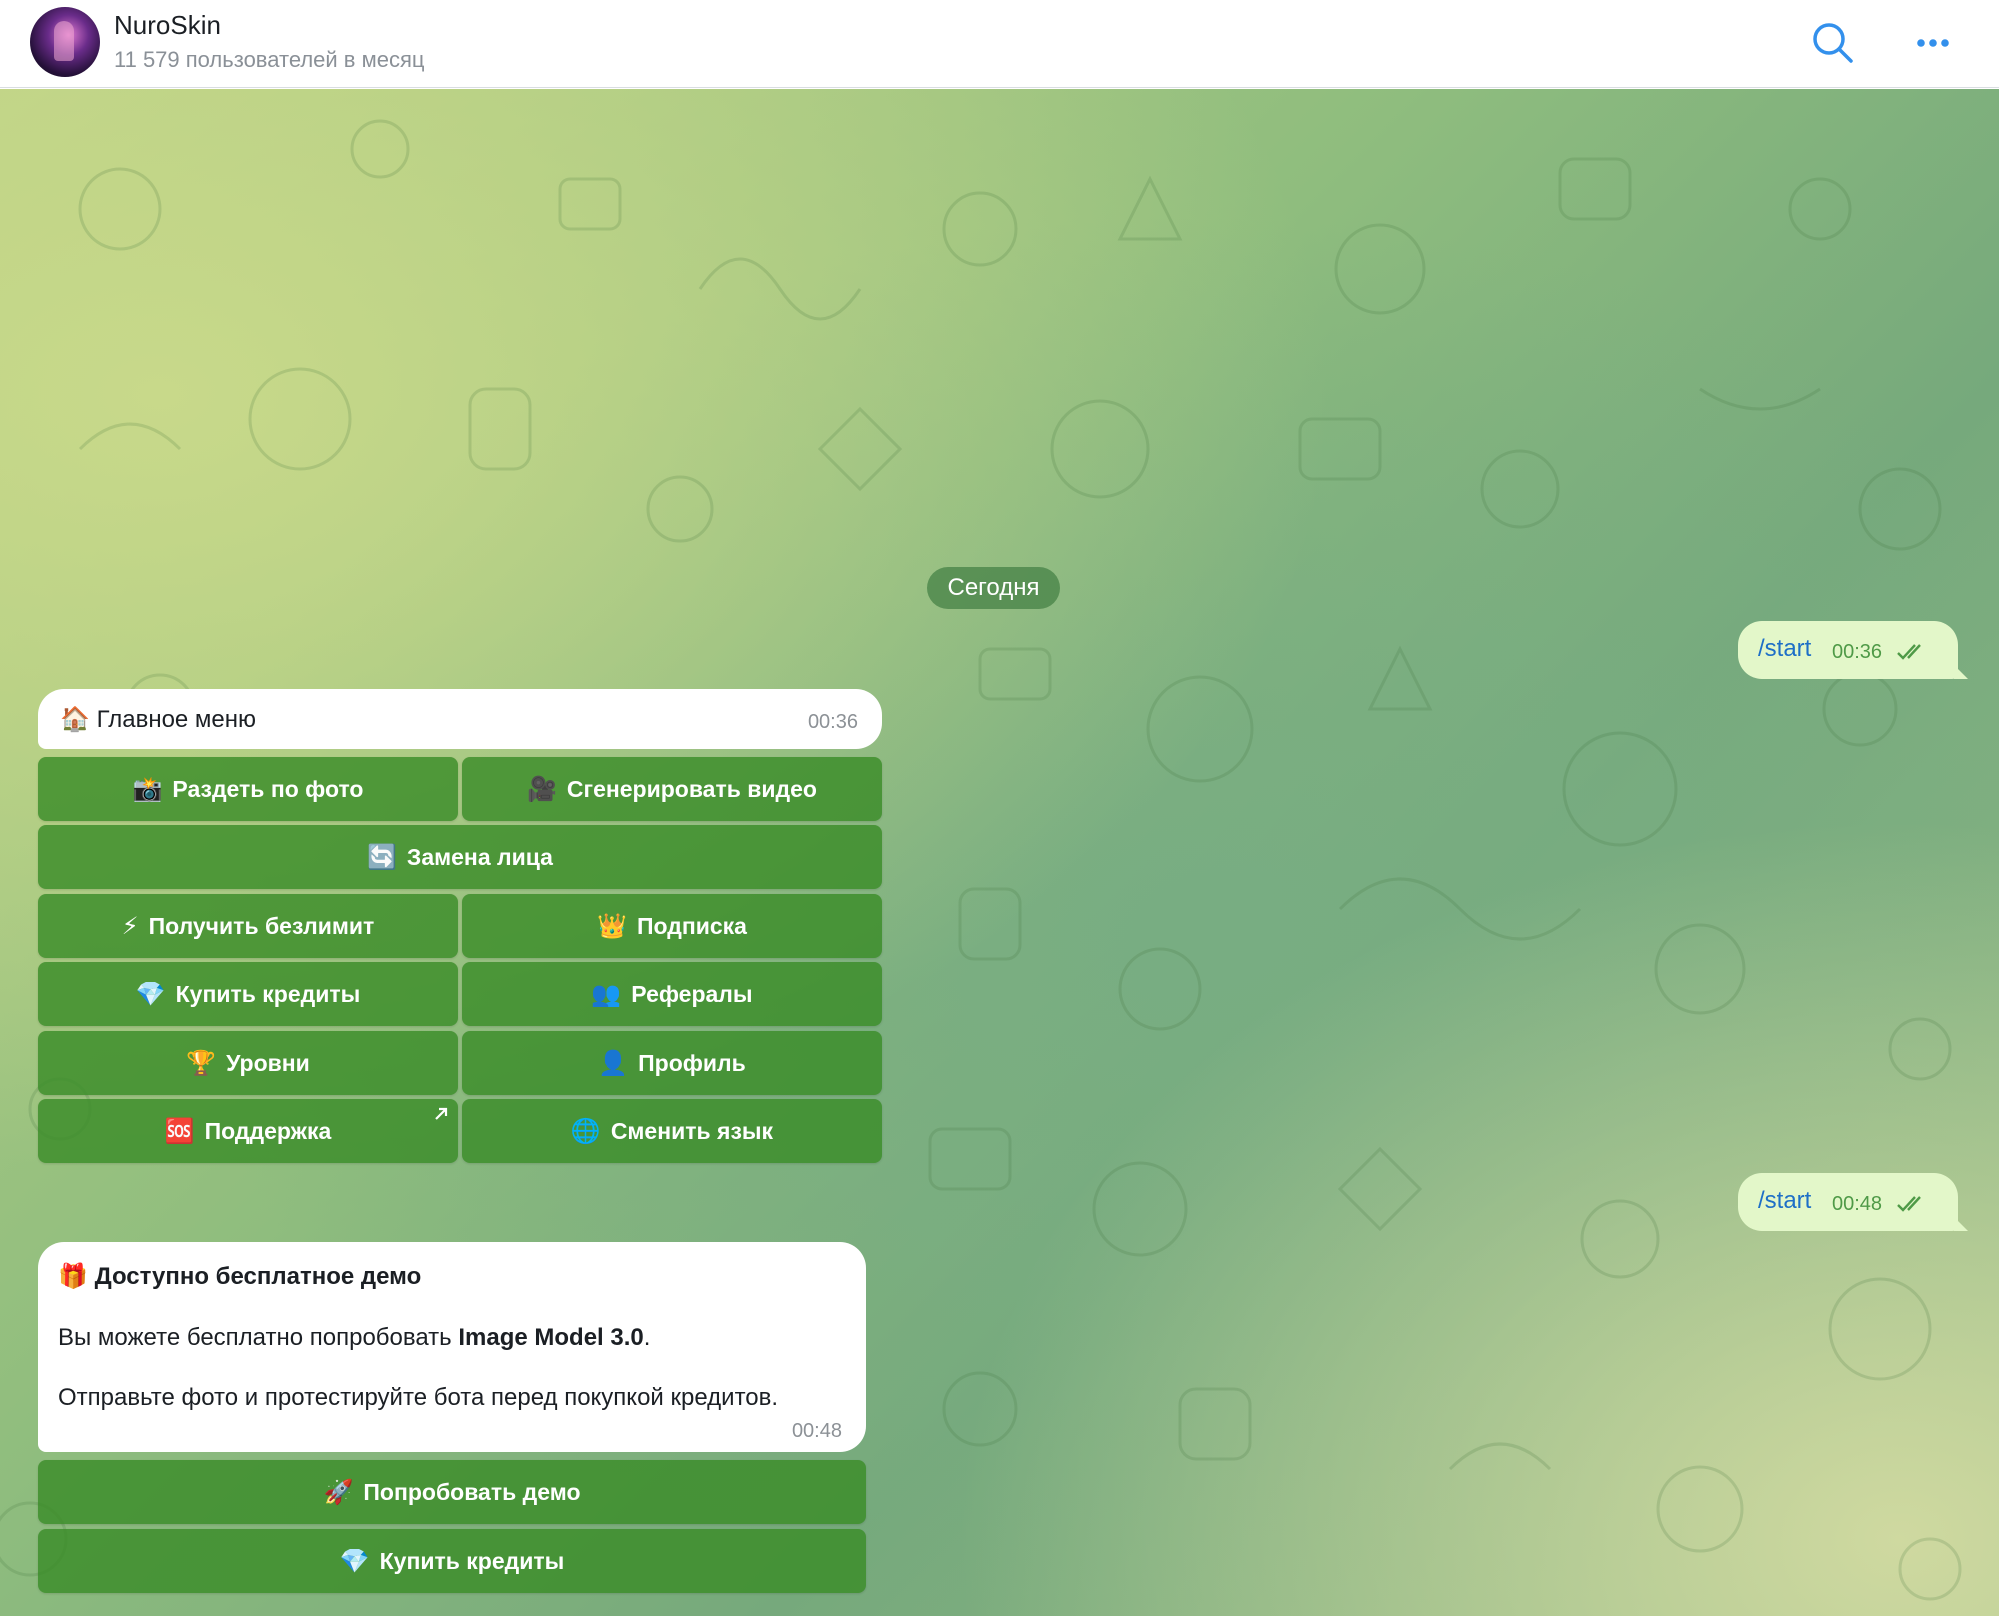  What do you see at coordinates (672, 926) in the screenshot?
I see `subscription-button: 👑 Подписка` at bounding box center [672, 926].